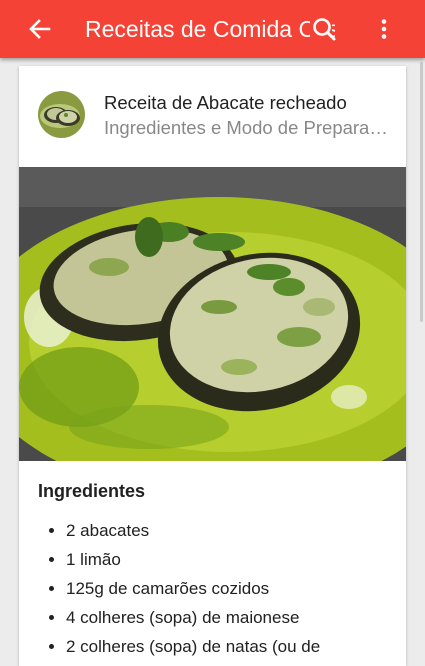  What do you see at coordinates (245, 535) in the screenshot?
I see `ingredient-item: 2 abacates` at bounding box center [245, 535].